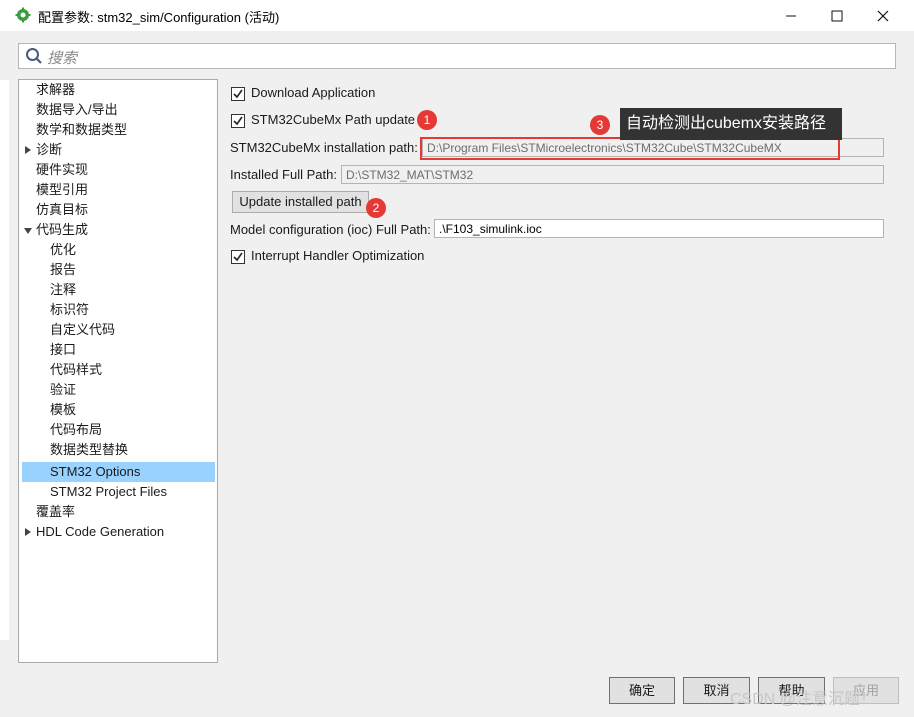  Describe the element at coordinates (77, 110) in the screenshot. I see `tree-item-data-io: 数据导入/导出` at that location.